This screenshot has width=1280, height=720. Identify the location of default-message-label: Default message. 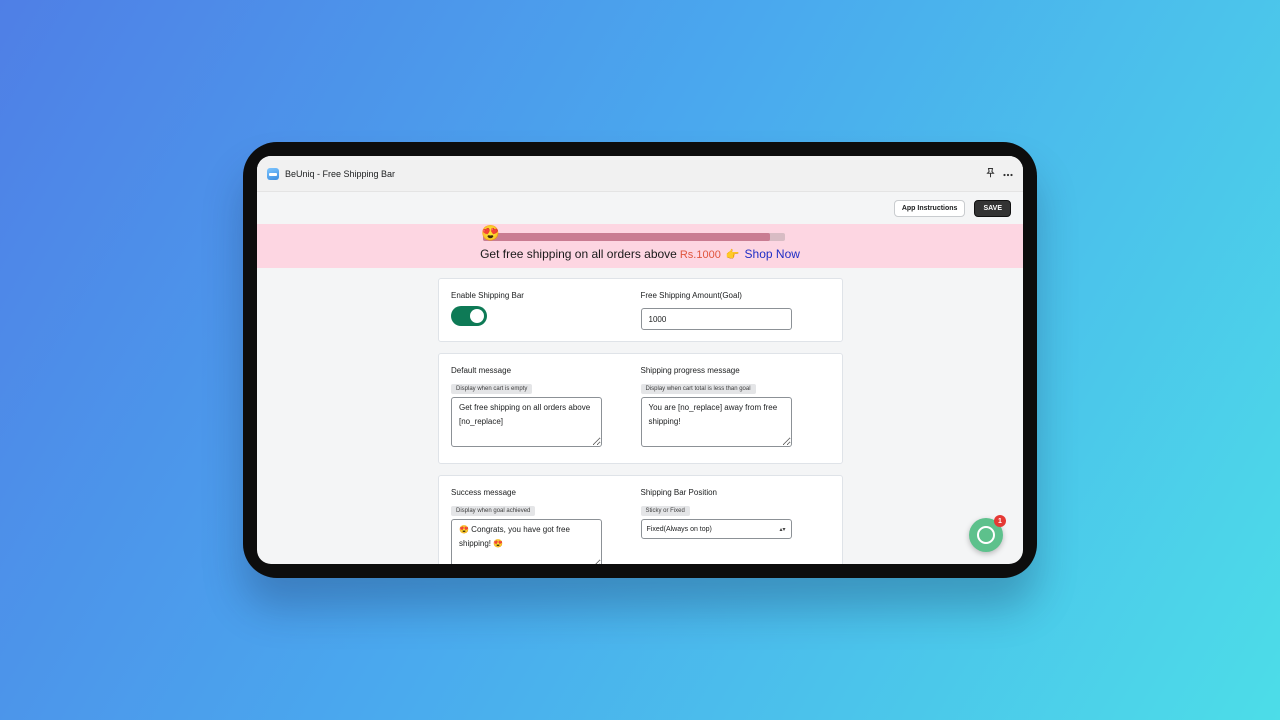
(481, 370).